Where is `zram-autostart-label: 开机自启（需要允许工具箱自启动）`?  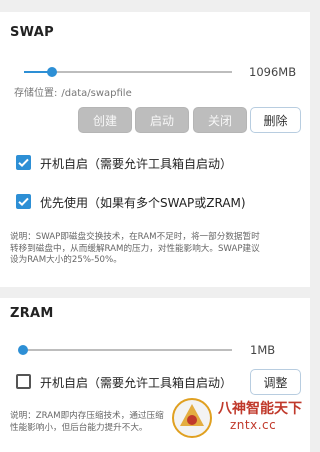
zram-autostart-label: 开机自启（需要允许工具箱自启动） is located at coordinates (136, 383).